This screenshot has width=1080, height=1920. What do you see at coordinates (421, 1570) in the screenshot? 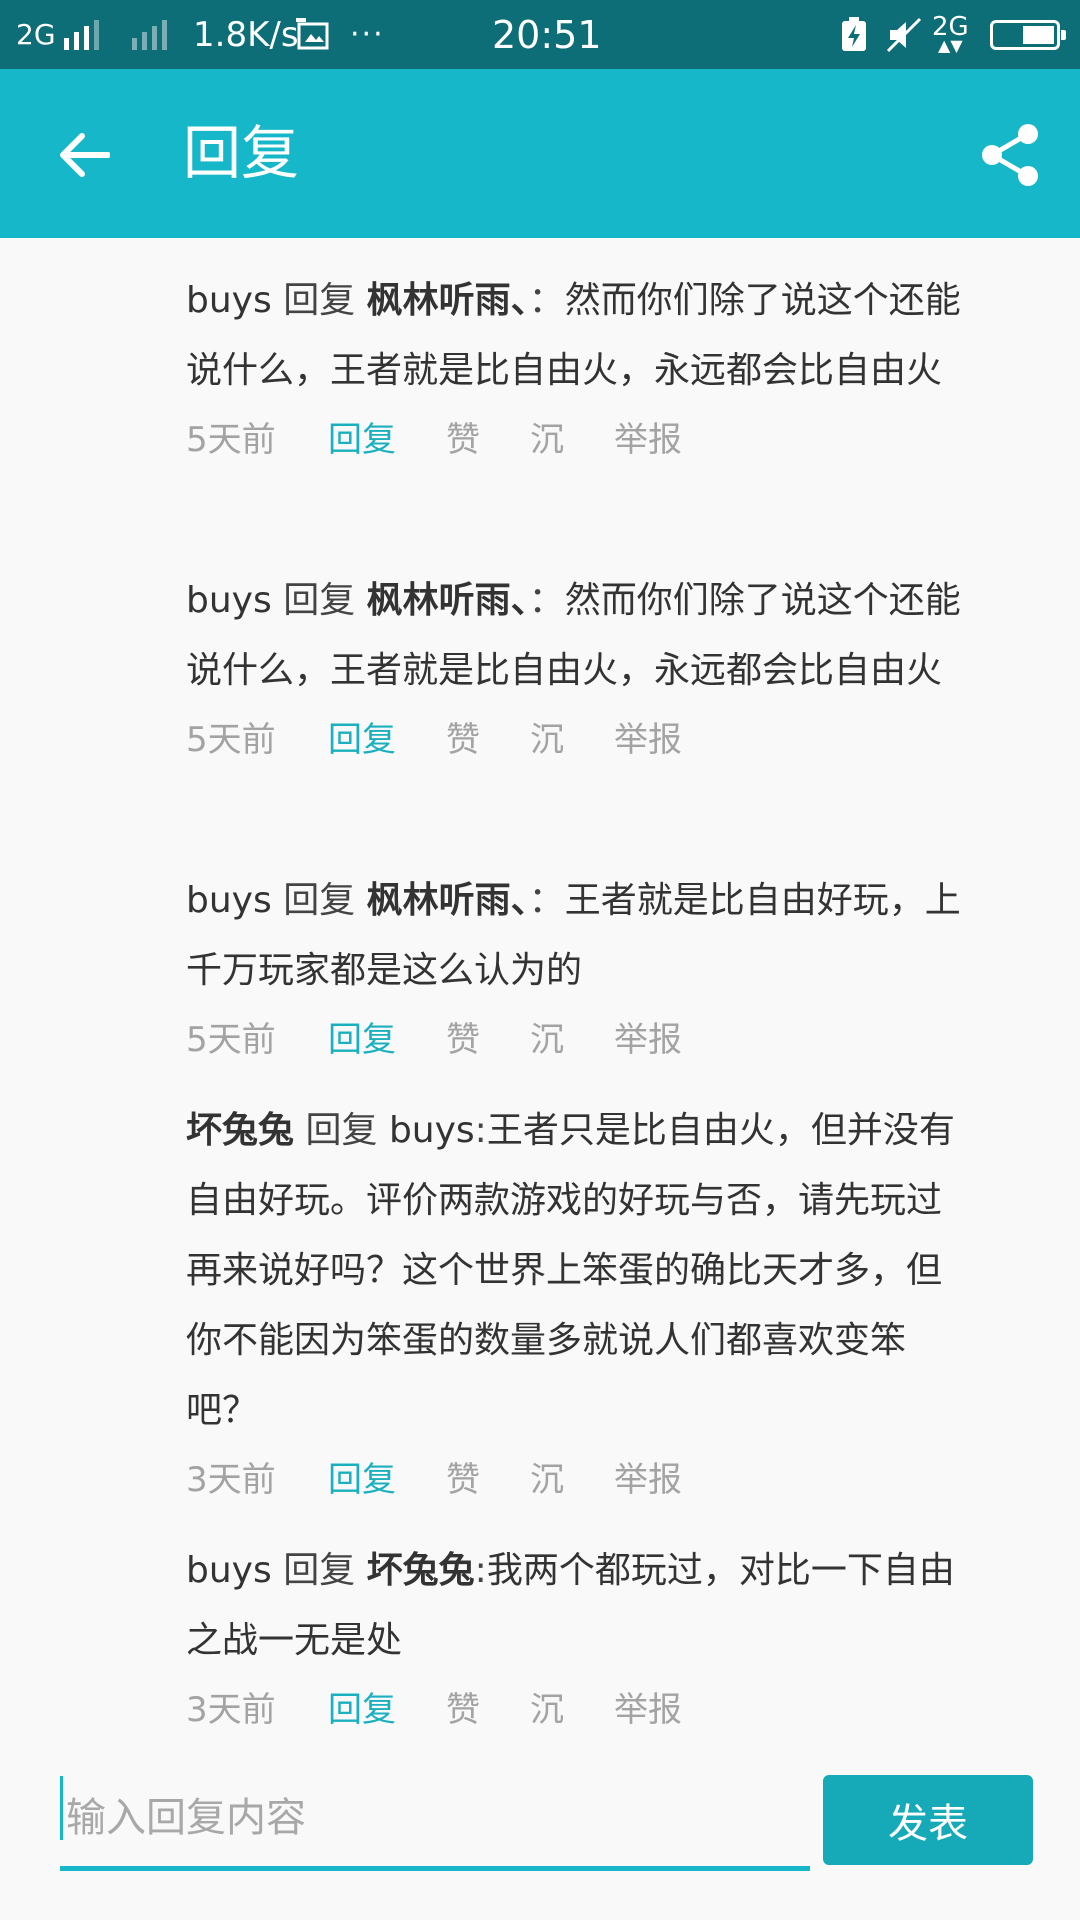
I see `reply-target: 坏兔兔` at bounding box center [421, 1570].